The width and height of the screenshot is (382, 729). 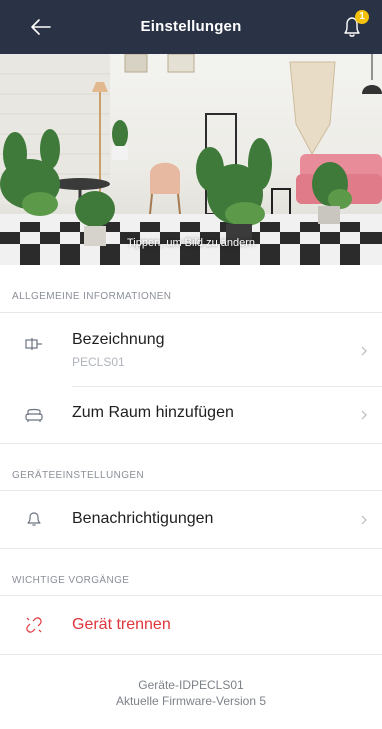 I want to click on bell-icon, so click(x=34, y=519).